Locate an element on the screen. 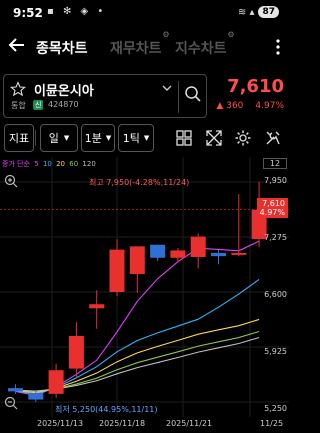 This screenshot has width=320, height=433. tab-index-chart: 지수차트 ⚙ is located at coordinates (205, 44).